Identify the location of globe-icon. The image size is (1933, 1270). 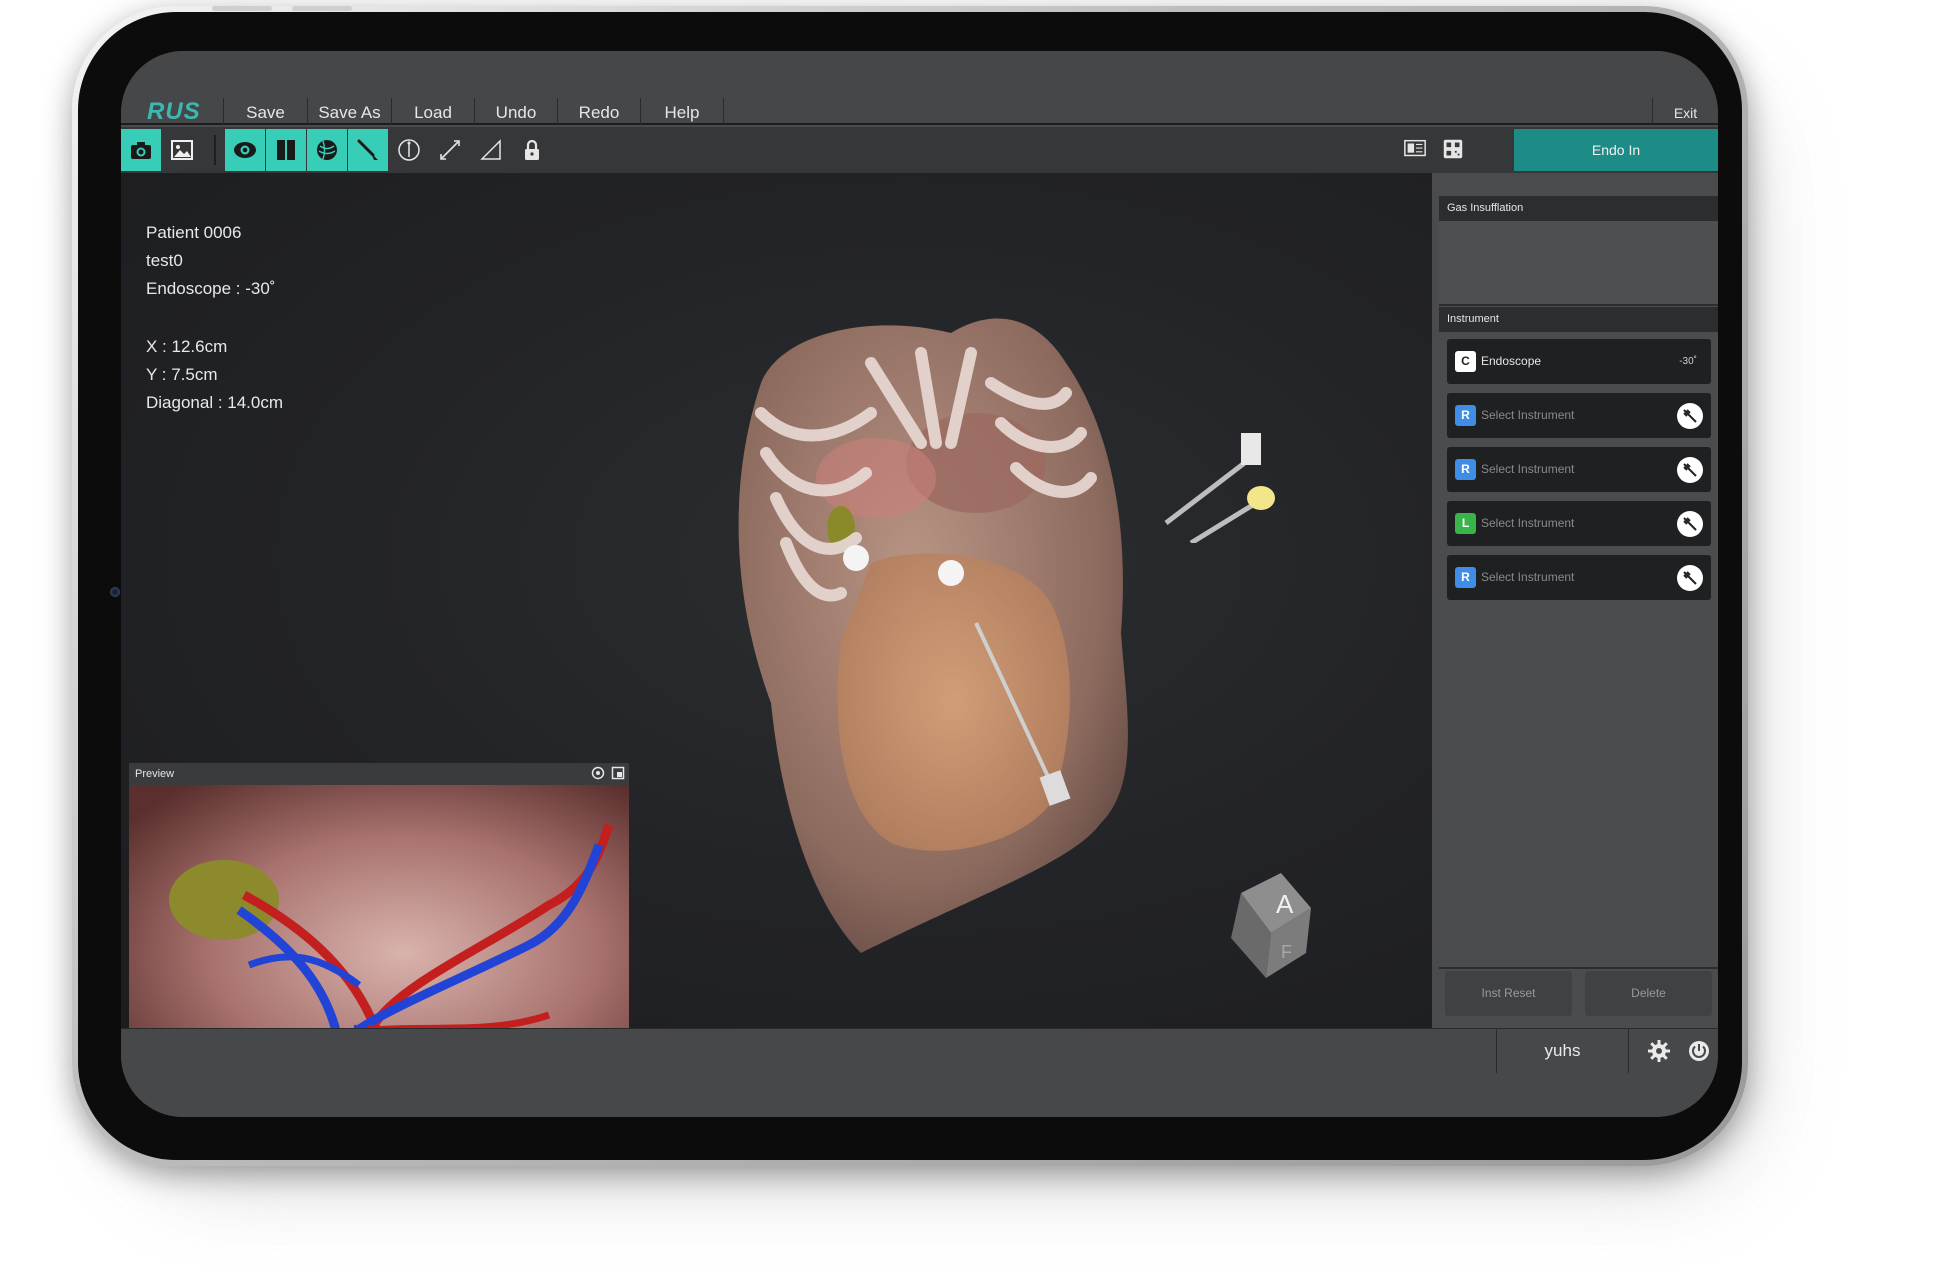
(327, 150).